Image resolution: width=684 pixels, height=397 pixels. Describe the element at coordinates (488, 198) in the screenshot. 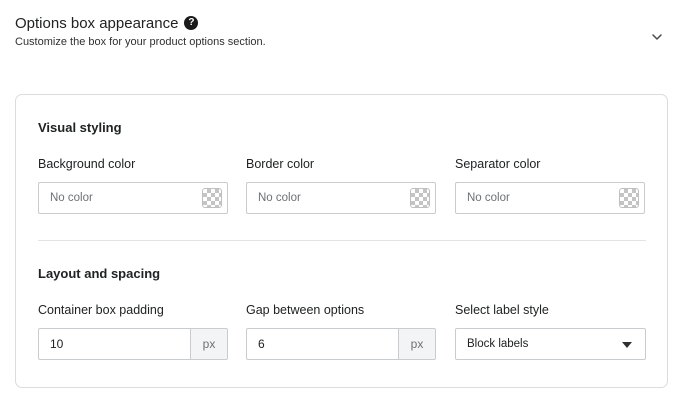

I see `separator-color-placeholder: No color` at that location.